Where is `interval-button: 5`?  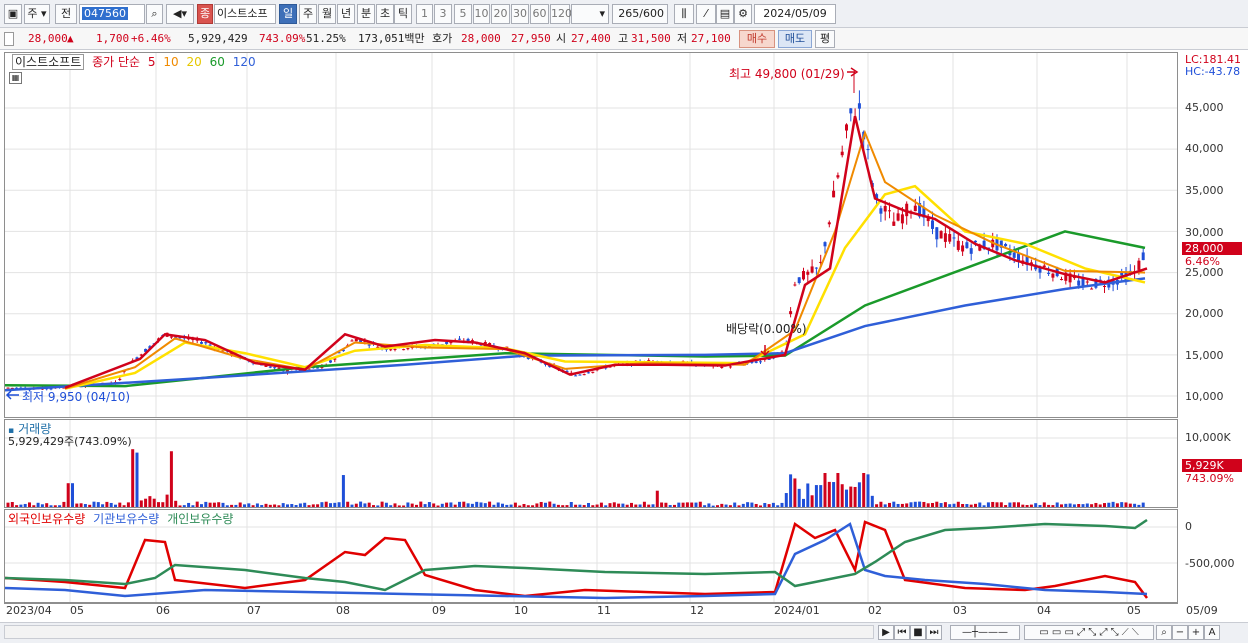
interval-button: 5 is located at coordinates (463, 14).